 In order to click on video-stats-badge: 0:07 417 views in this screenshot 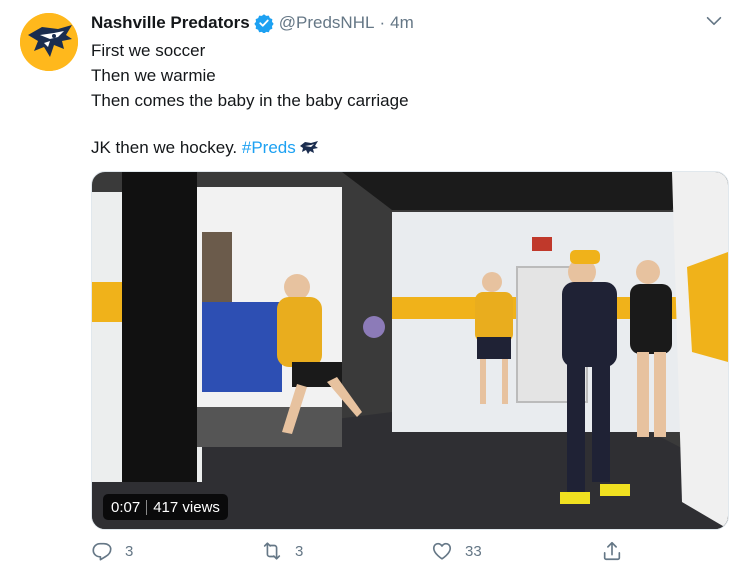, I will do `click(165, 507)`.